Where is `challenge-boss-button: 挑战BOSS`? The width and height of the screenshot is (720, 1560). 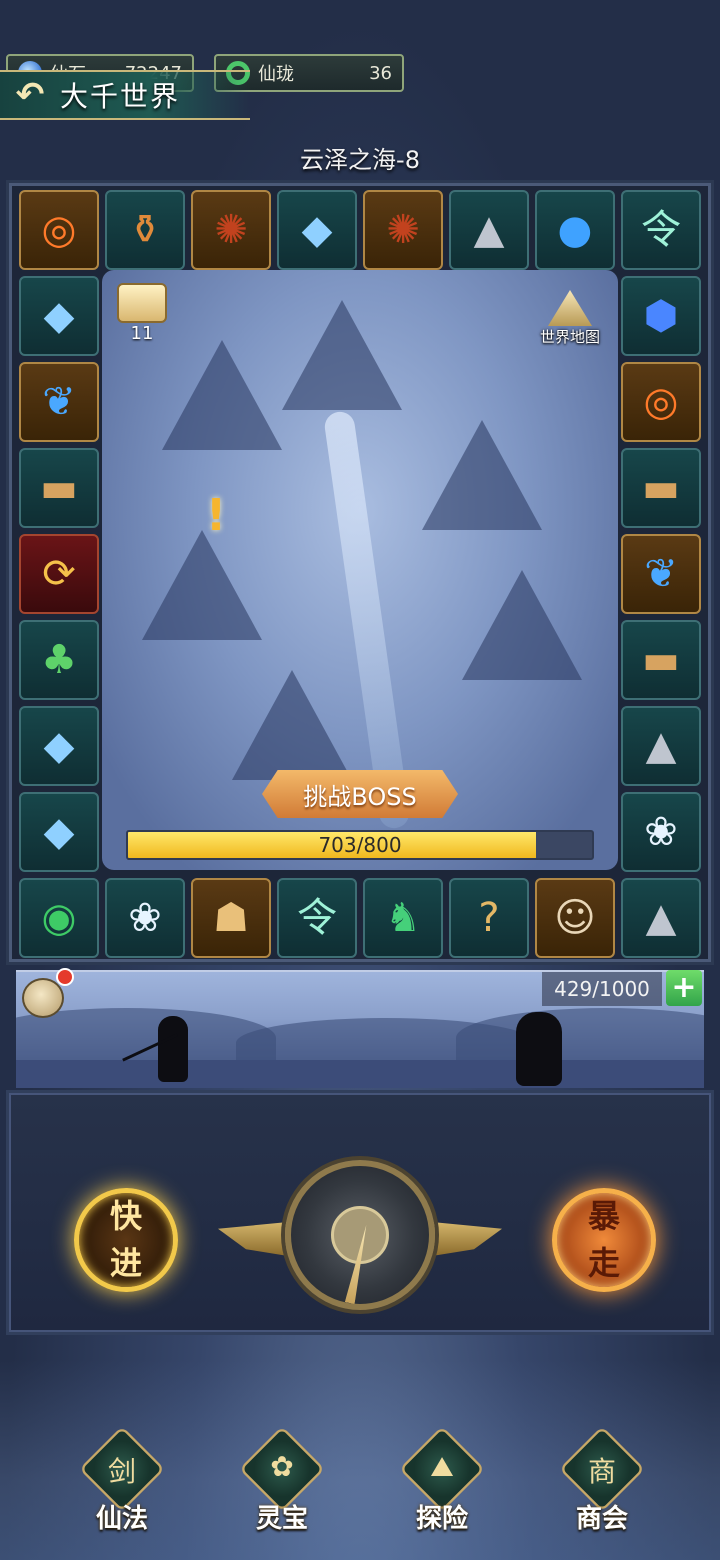 challenge-boss-button: 挑战BOSS is located at coordinates (360, 794).